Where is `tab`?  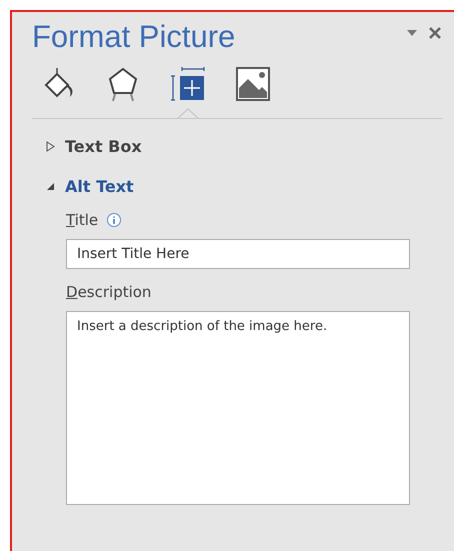 tab is located at coordinates (188, 92).